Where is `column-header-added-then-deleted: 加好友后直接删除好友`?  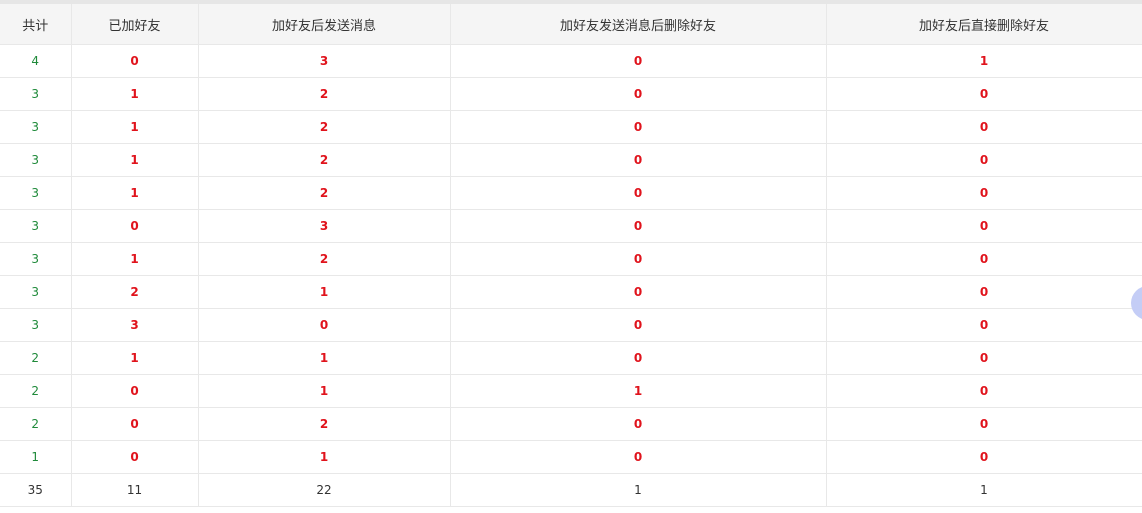
column-header-added-then-deleted: 加好友后直接删除好友 is located at coordinates (984, 24).